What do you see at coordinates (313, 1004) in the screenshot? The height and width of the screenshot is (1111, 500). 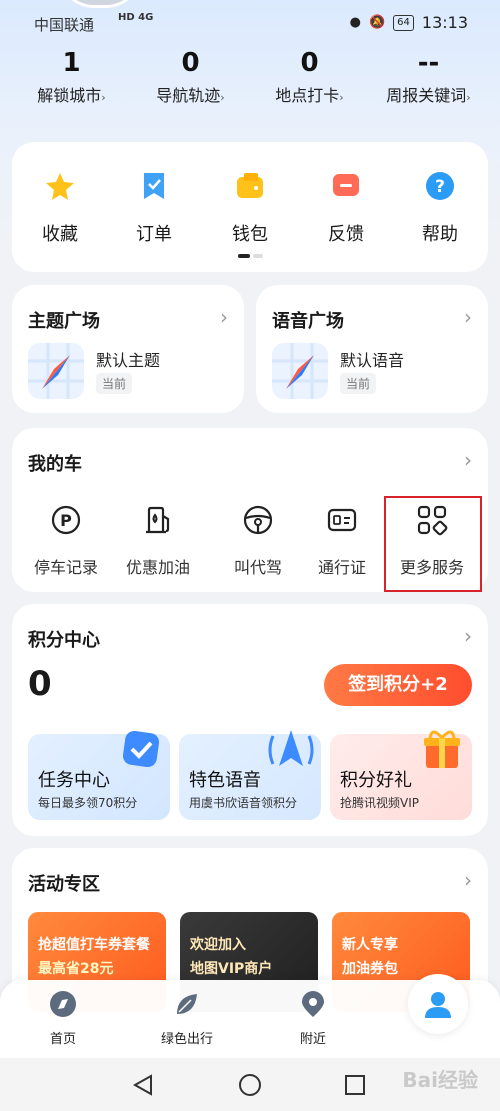 I see `location-pin-icon` at bounding box center [313, 1004].